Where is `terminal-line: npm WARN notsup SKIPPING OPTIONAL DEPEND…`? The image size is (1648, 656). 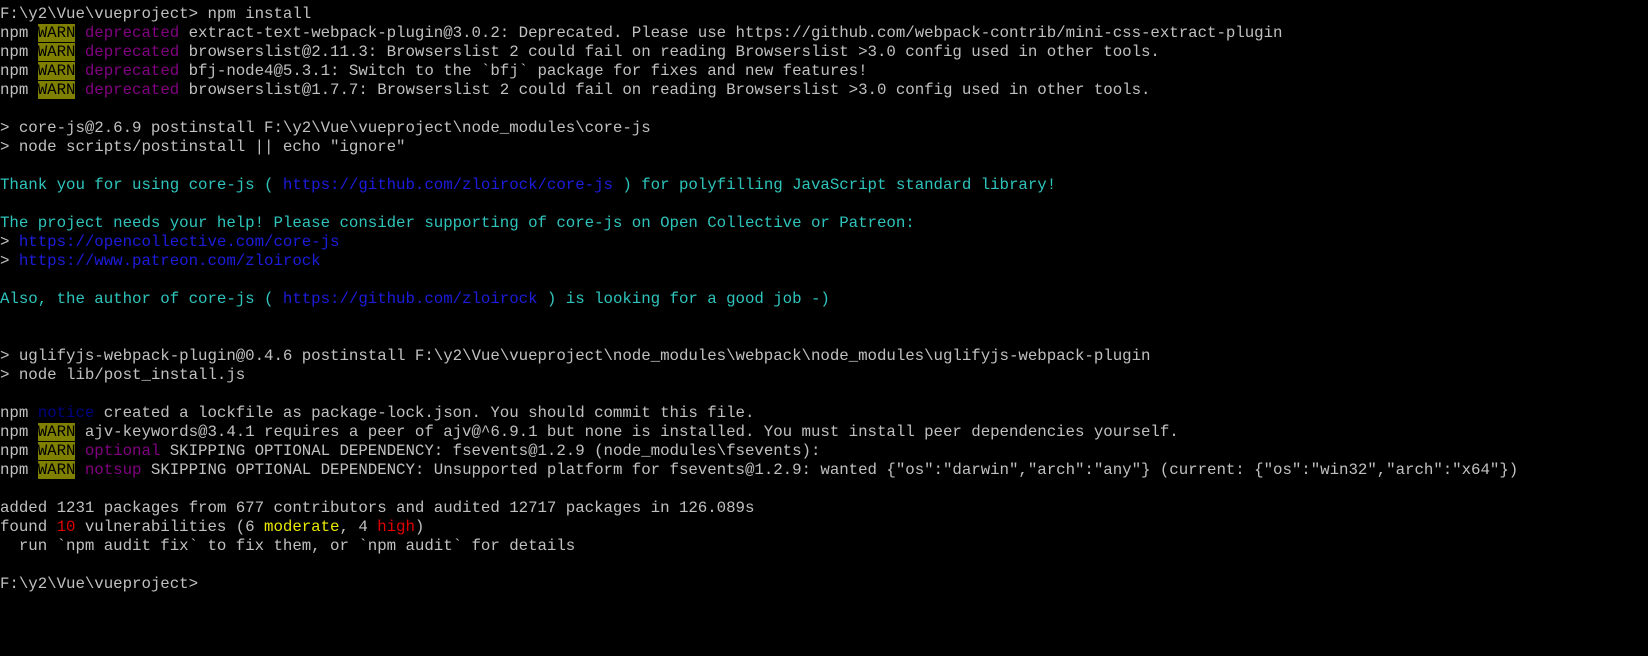
terminal-line: npm WARN notsup SKIPPING OPTIONAL DEPEND… is located at coordinates (824, 470).